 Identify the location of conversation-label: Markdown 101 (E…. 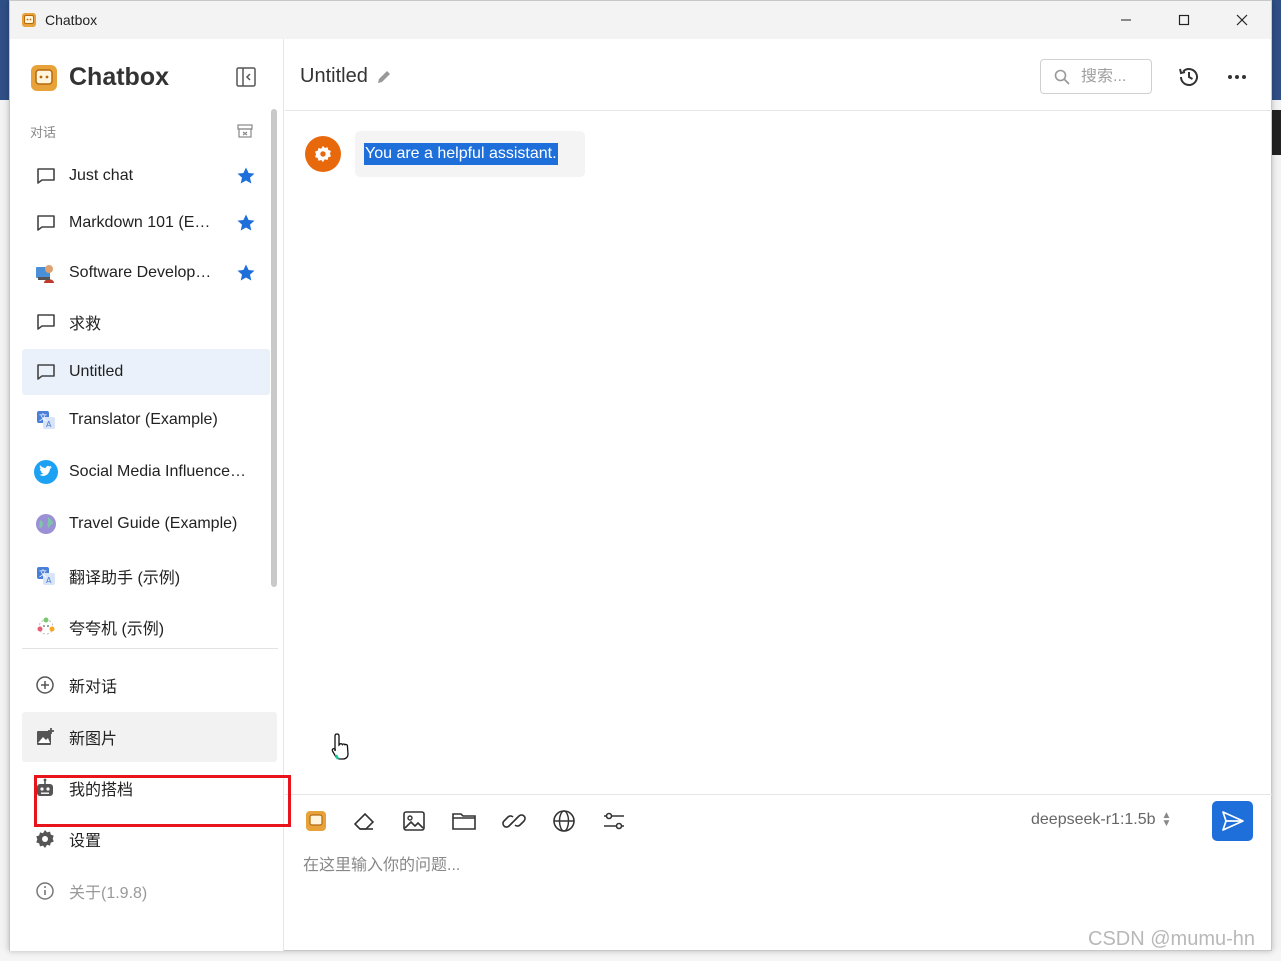
(140, 222).